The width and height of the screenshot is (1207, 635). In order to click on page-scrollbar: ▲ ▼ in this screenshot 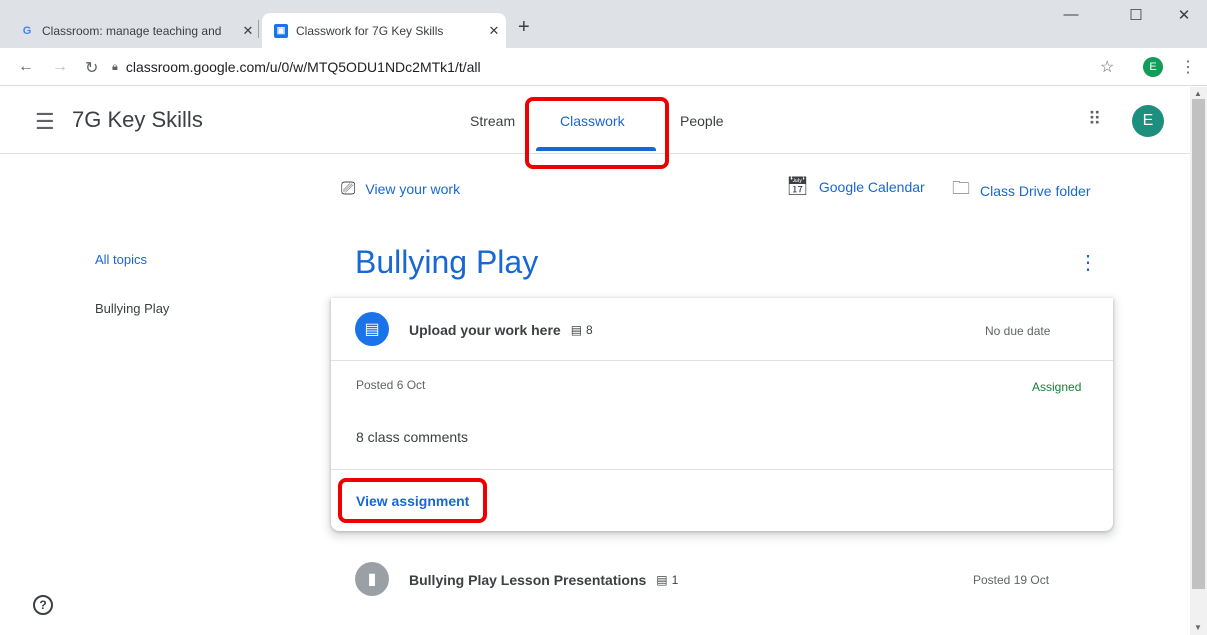, I will do `click(1198, 361)`.